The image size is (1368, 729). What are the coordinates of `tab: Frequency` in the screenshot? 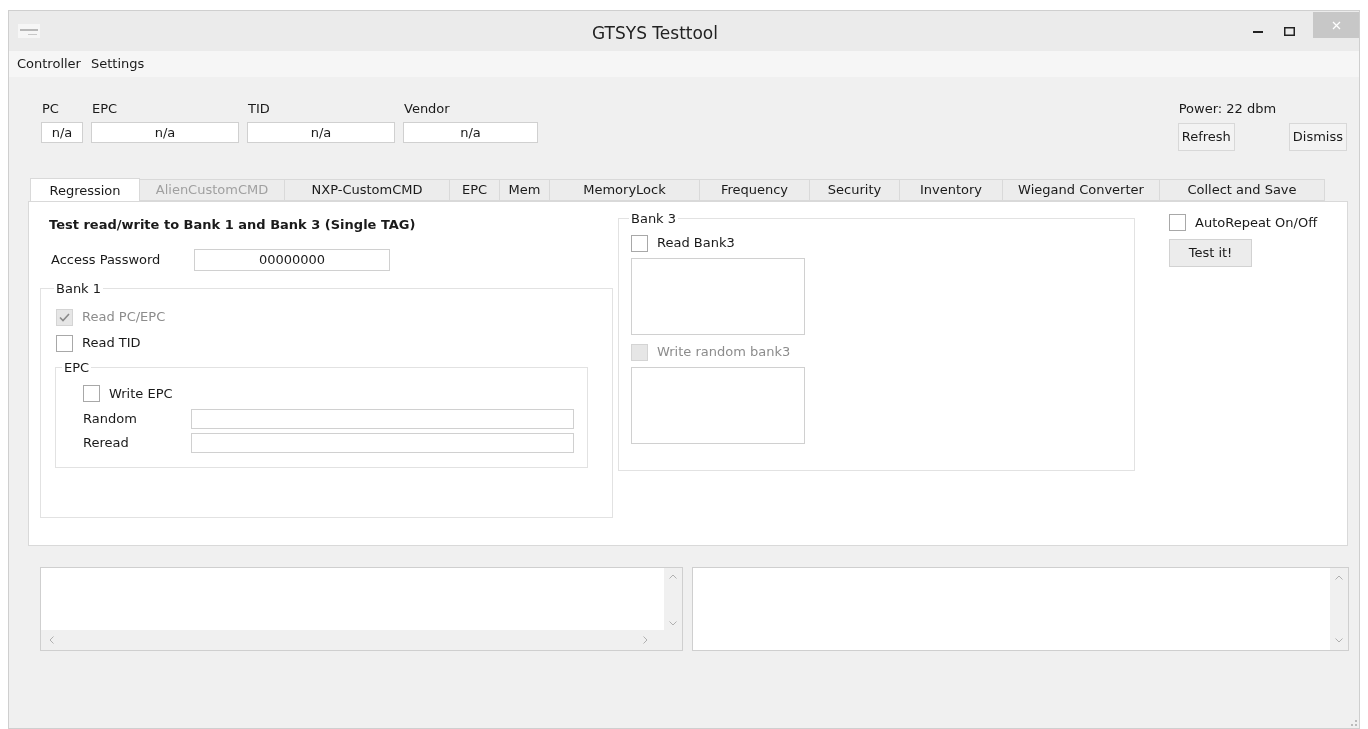 It's located at (755, 190).